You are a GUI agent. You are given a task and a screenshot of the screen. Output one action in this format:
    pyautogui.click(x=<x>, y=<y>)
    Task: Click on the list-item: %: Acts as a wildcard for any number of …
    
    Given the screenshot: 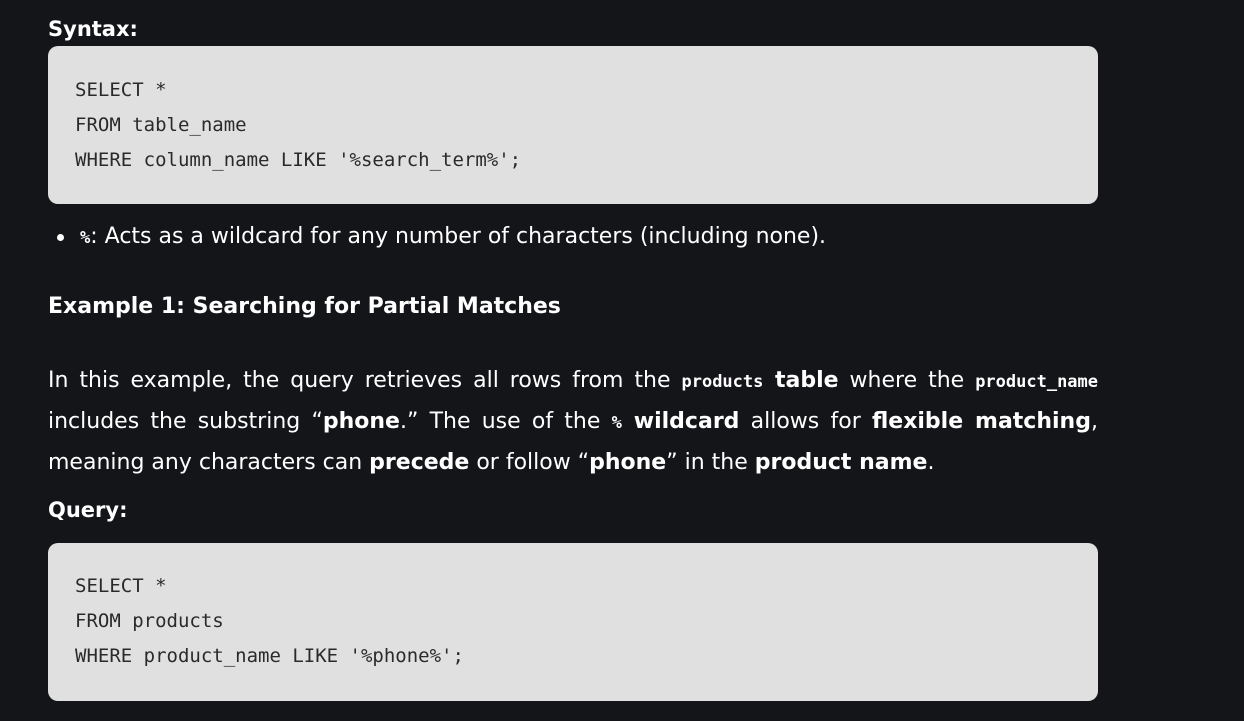 What is the action you would take?
    pyautogui.click(x=437, y=237)
    